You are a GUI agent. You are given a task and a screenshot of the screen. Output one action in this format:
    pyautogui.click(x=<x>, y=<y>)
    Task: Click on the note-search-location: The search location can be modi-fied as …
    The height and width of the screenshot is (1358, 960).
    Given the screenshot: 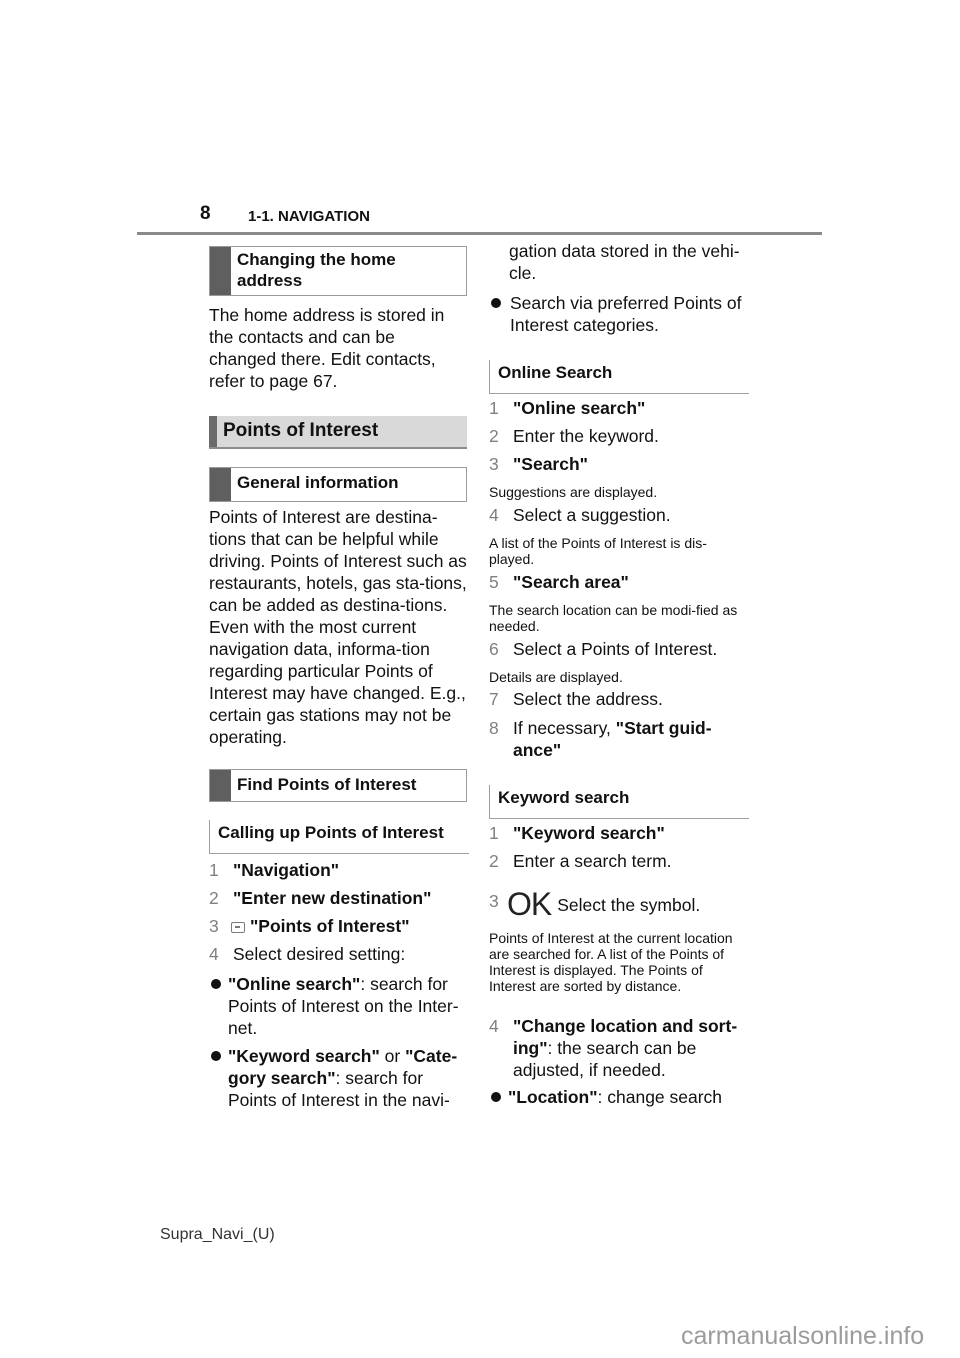 What is the action you would take?
    pyautogui.click(x=613, y=618)
    